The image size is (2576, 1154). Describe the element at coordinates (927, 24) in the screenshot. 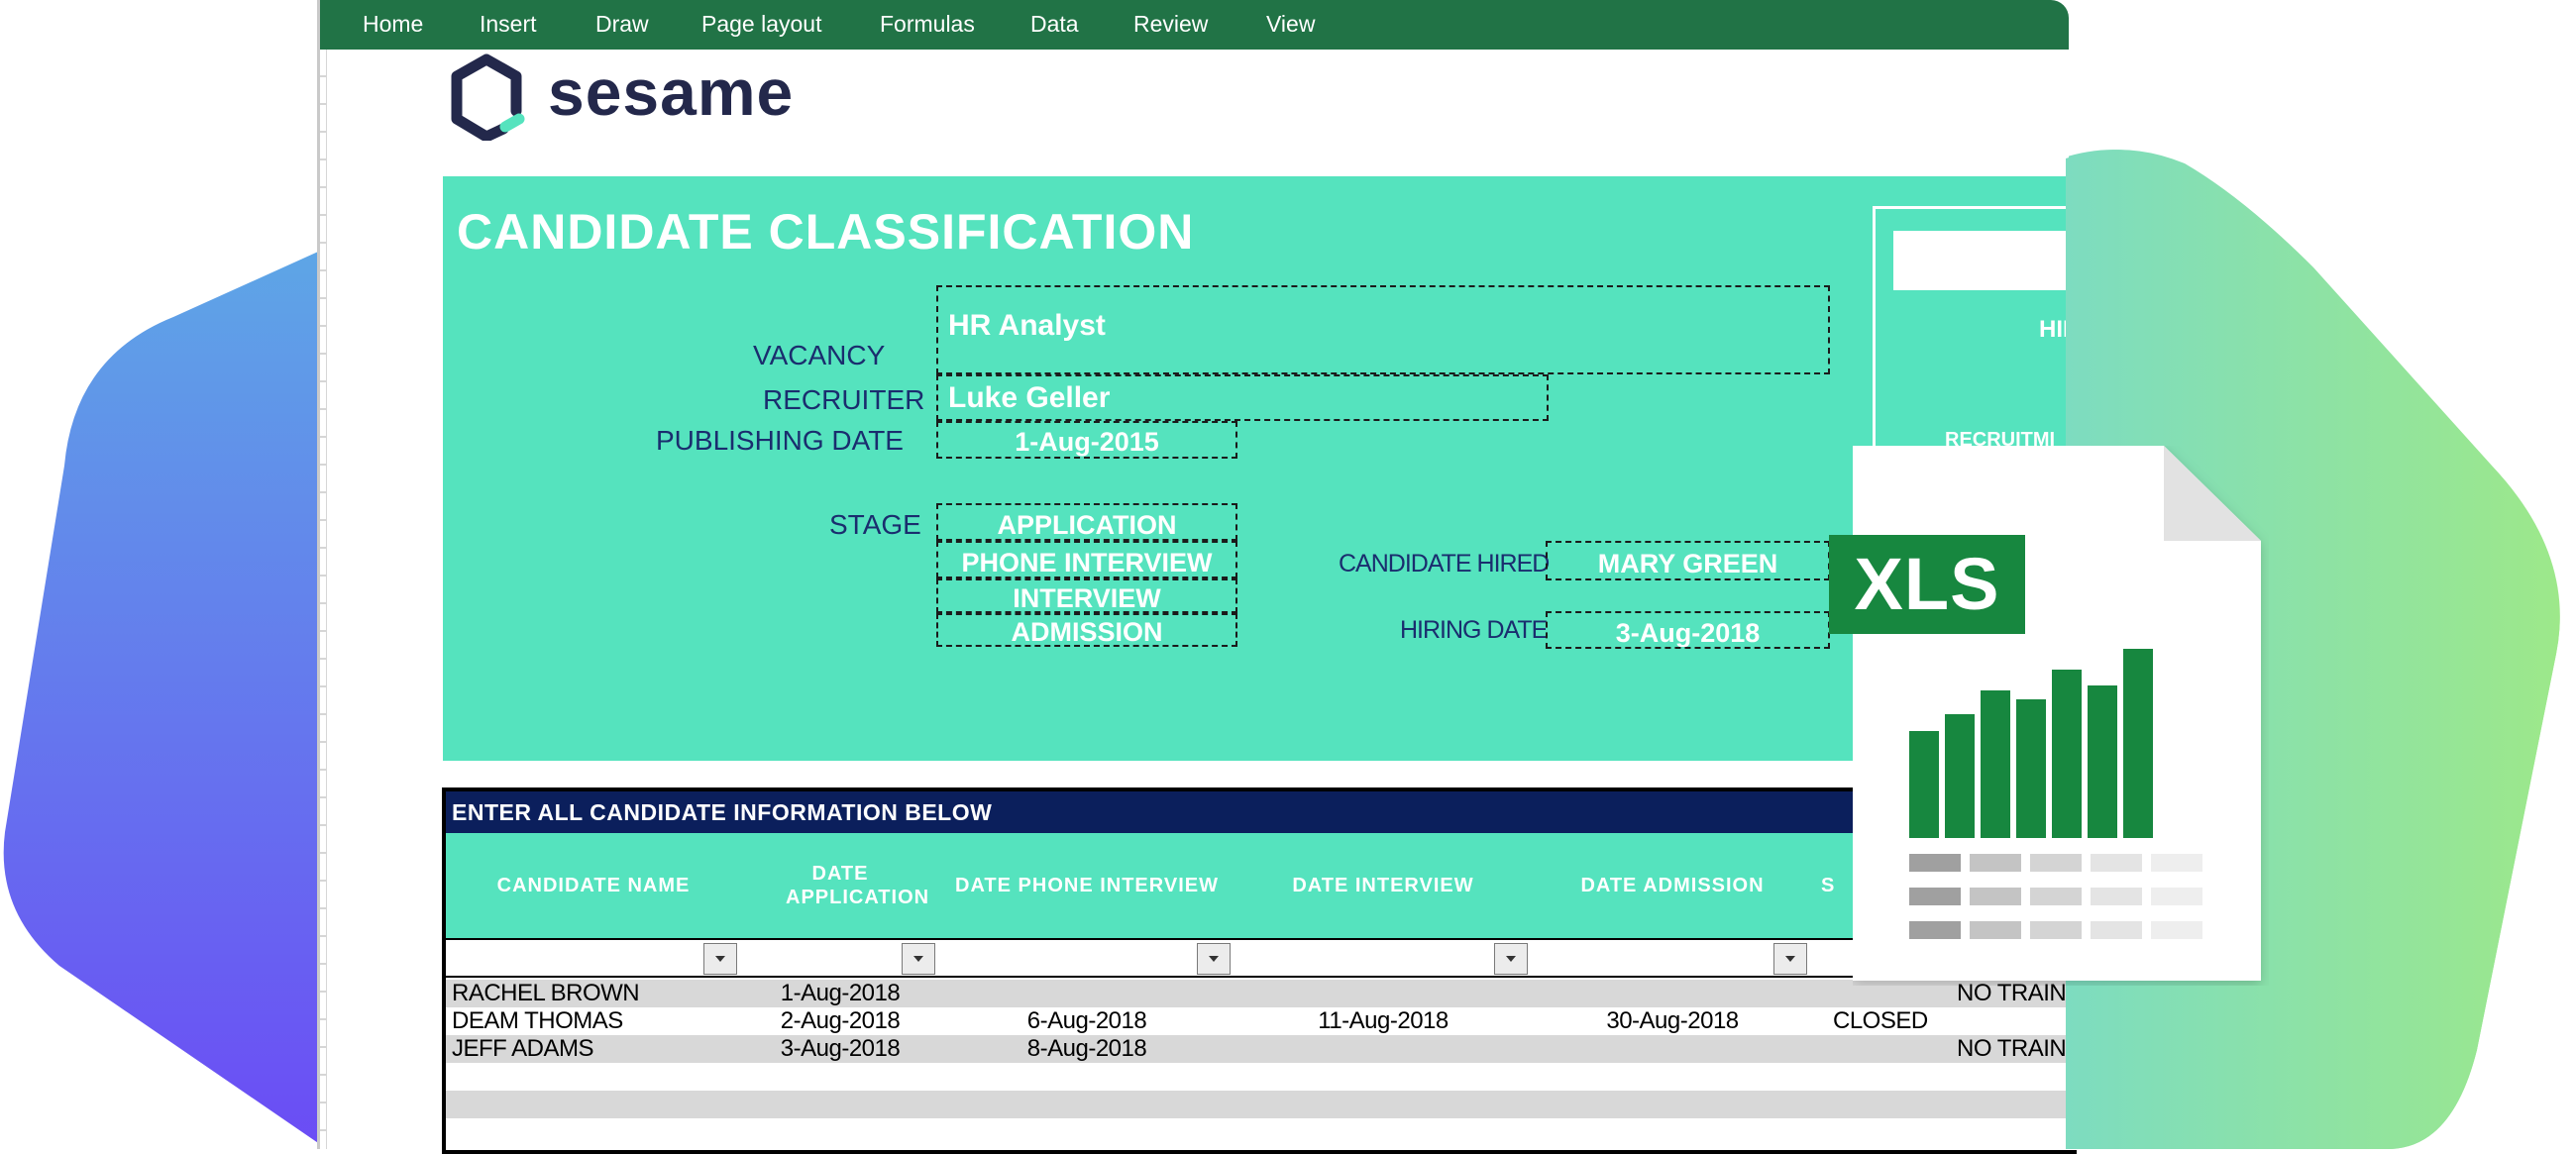

I see `tab-formulas: Formulas` at that location.